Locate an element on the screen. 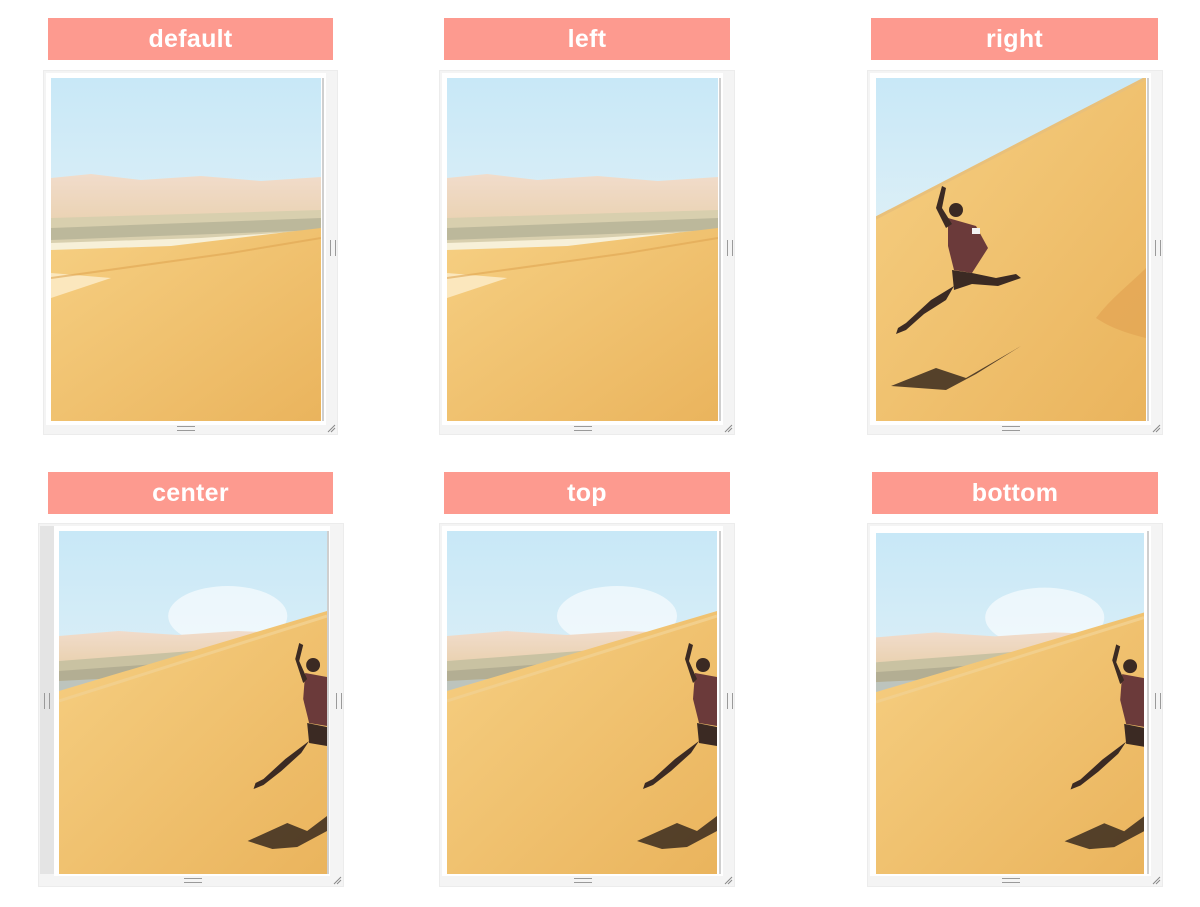 The height and width of the screenshot is (907, 1200). panel-label: bottom is located at coordinates (1015, 493).